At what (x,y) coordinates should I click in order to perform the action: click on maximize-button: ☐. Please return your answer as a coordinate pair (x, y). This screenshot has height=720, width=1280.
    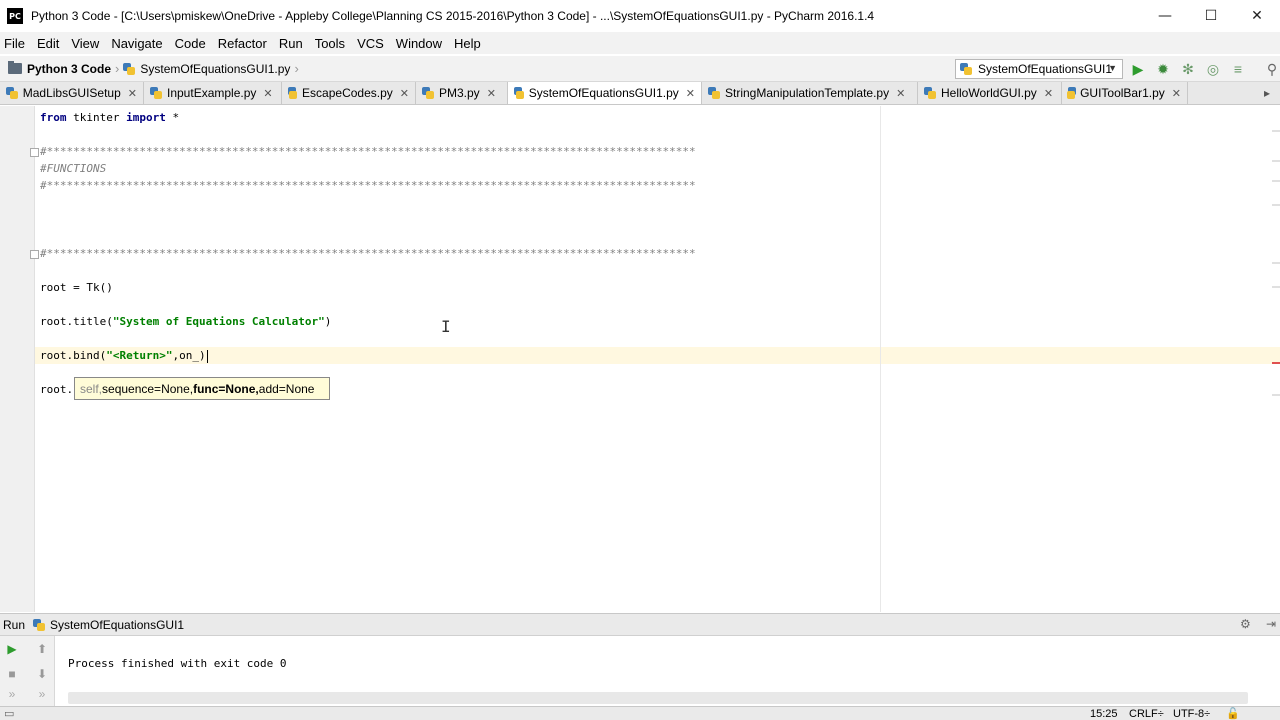
    Looking at the image, I should click on (1211, 16).